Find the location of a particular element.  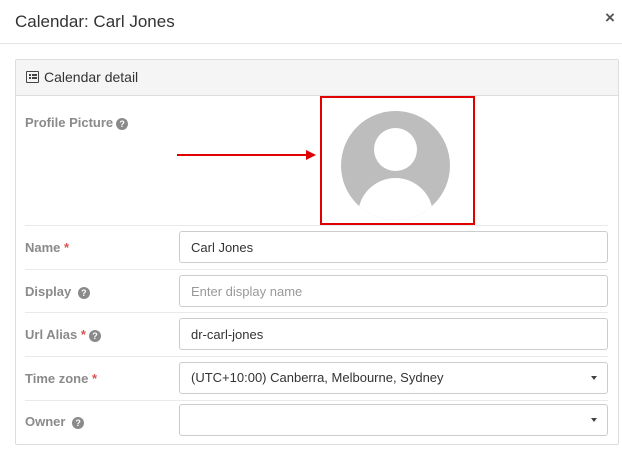

avatar-placeholder-icon is located at coordinates (395, 165).